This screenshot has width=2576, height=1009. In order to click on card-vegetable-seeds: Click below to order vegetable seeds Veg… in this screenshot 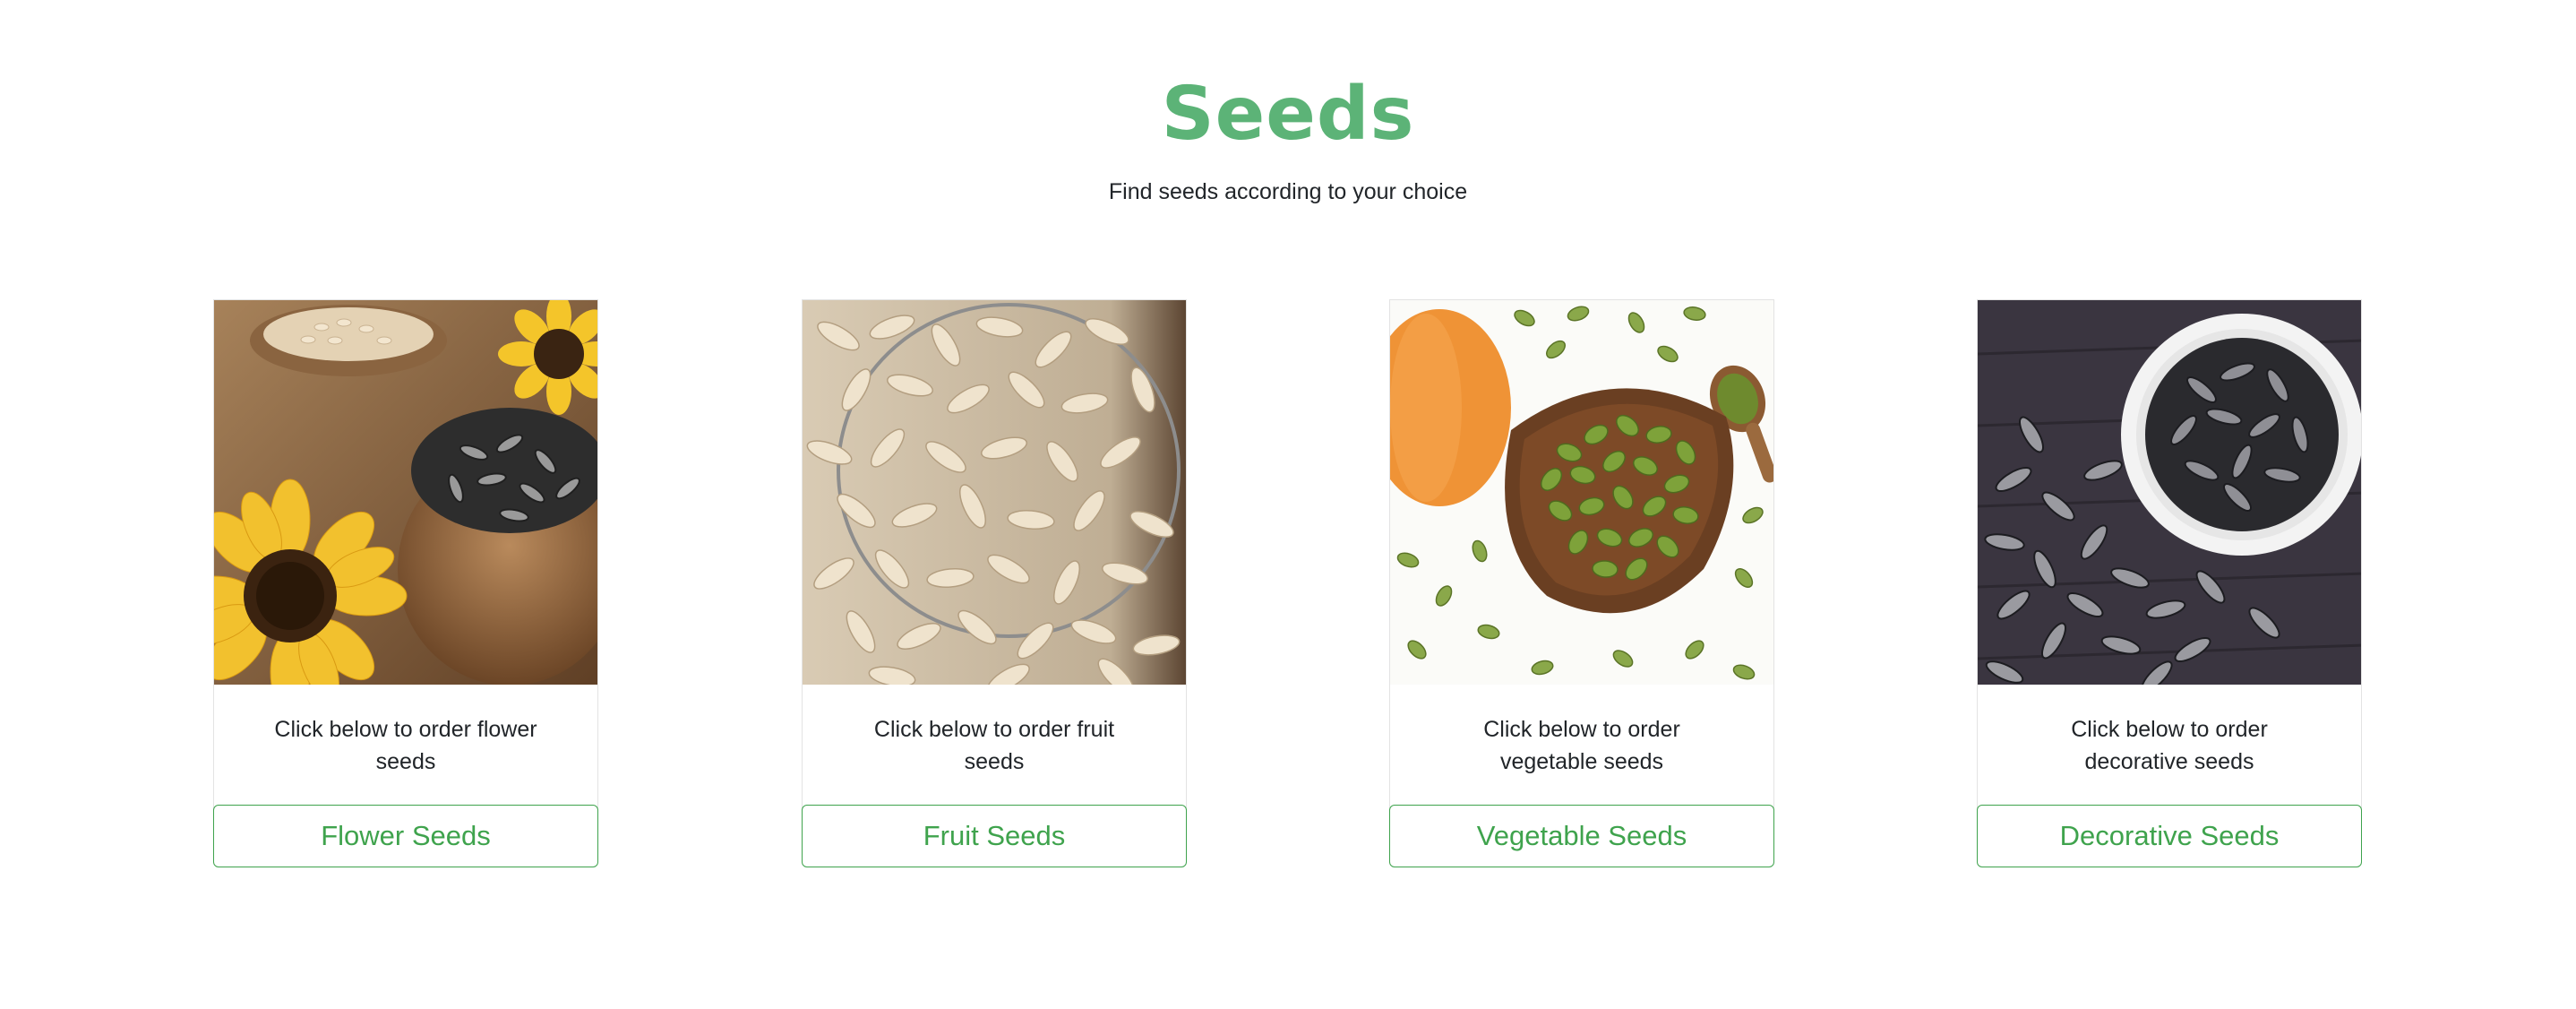, I will do `click(1581, 583)`.